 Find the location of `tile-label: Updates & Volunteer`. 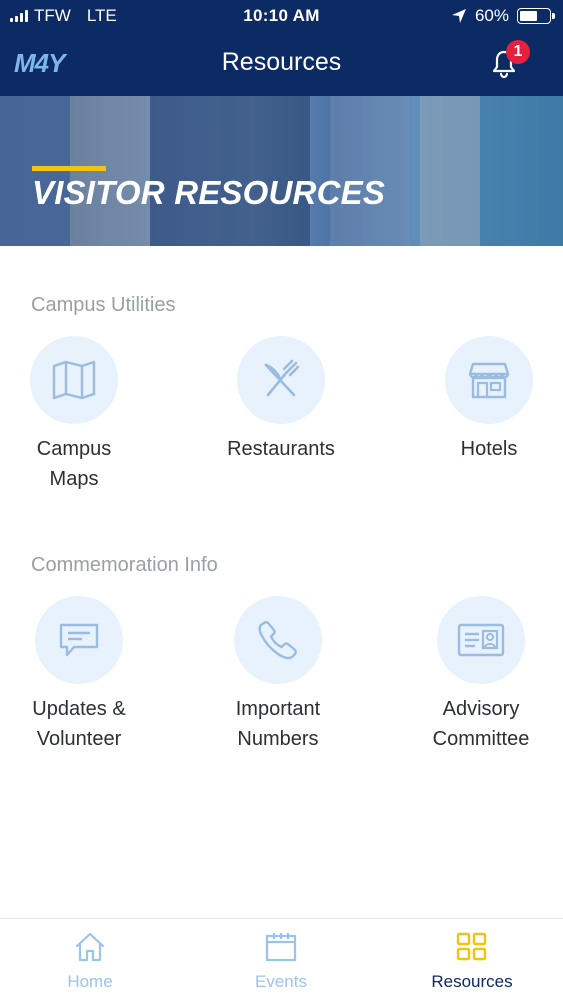

tile-label: Updates & Volunteer is located at coordinates (79, 724).